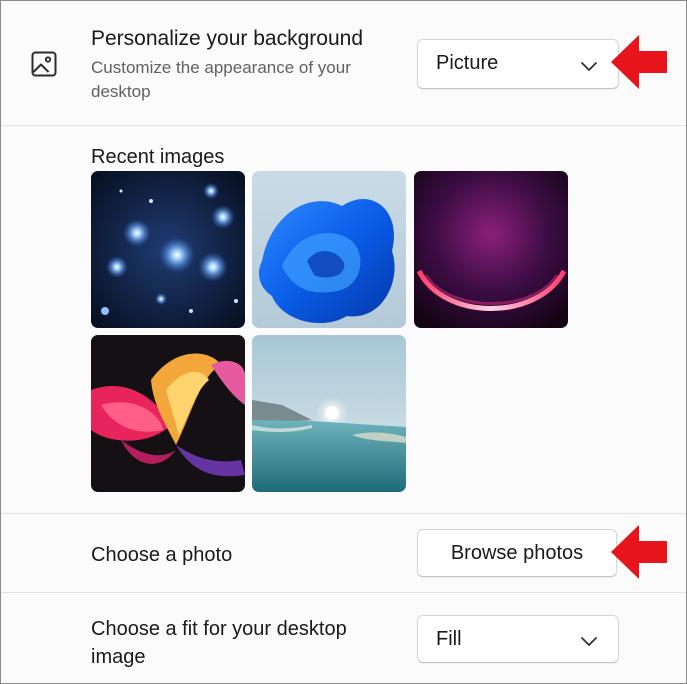 This screenshot has height=684, width=687. Describe the element at coordinates (449, 639) in the screenshot. I see `fit-value: Fill` at that location.